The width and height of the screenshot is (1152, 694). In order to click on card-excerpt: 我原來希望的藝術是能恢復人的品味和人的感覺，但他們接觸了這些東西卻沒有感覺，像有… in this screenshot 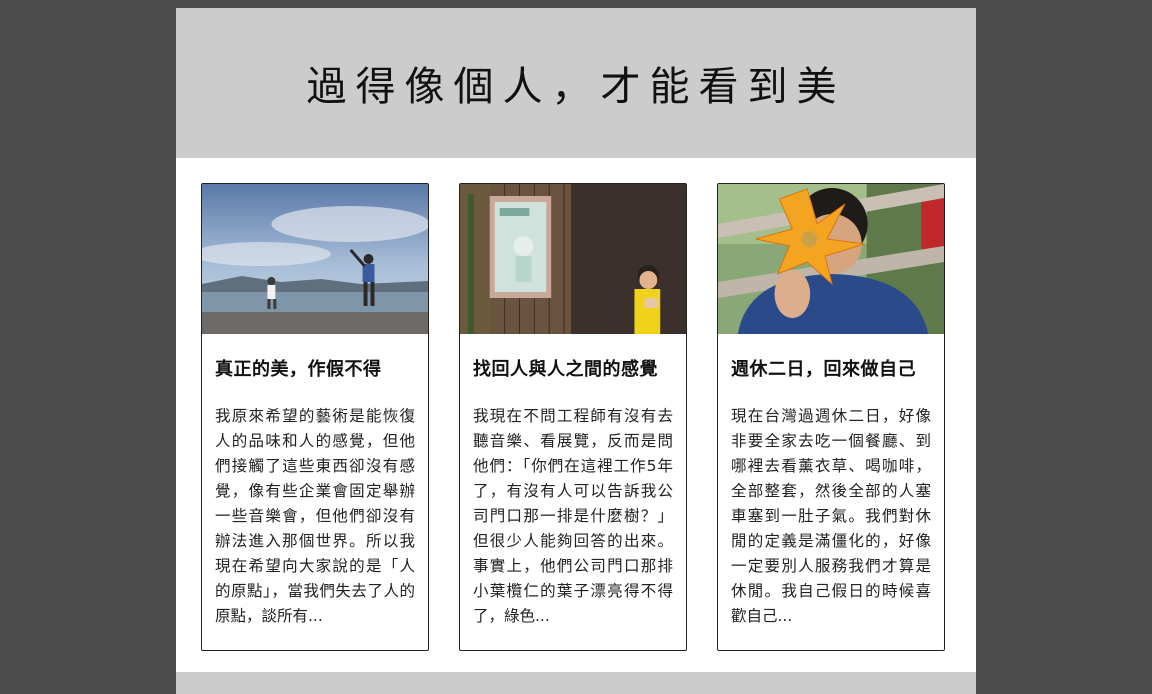, I will do `click(315, 516)`.